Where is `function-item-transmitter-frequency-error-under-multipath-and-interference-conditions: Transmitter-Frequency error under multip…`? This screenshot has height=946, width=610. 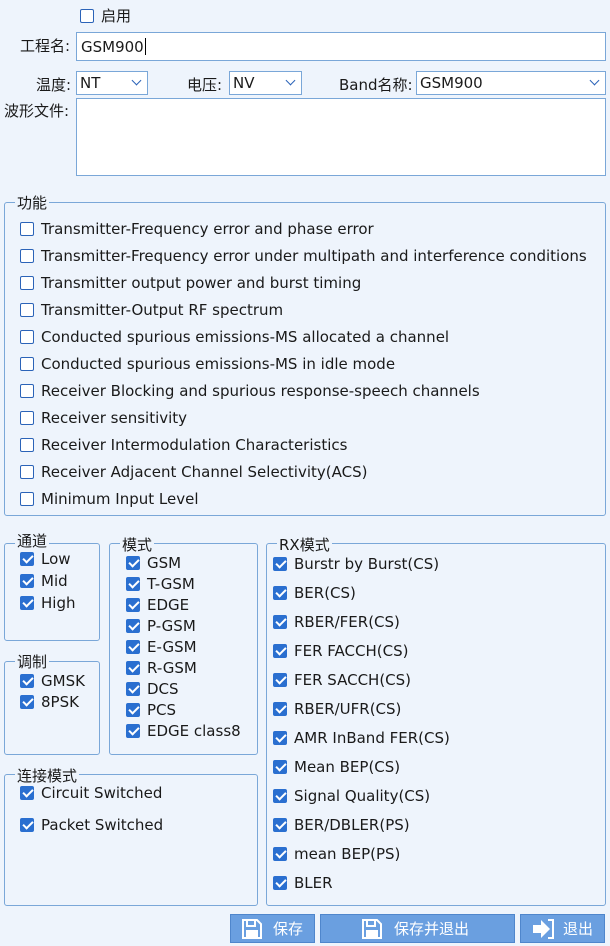
function-item-transmitter-frequency-error-under-multipath-and-interference-conditions: Transmitter-Frequency error under multip… is located at coordinates (303, 256).